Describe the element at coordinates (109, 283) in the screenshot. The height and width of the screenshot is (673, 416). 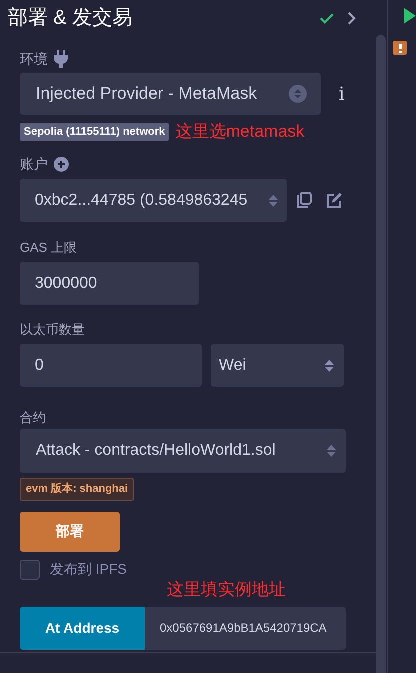
I see `gas-limit-field: 3000000` at that location.